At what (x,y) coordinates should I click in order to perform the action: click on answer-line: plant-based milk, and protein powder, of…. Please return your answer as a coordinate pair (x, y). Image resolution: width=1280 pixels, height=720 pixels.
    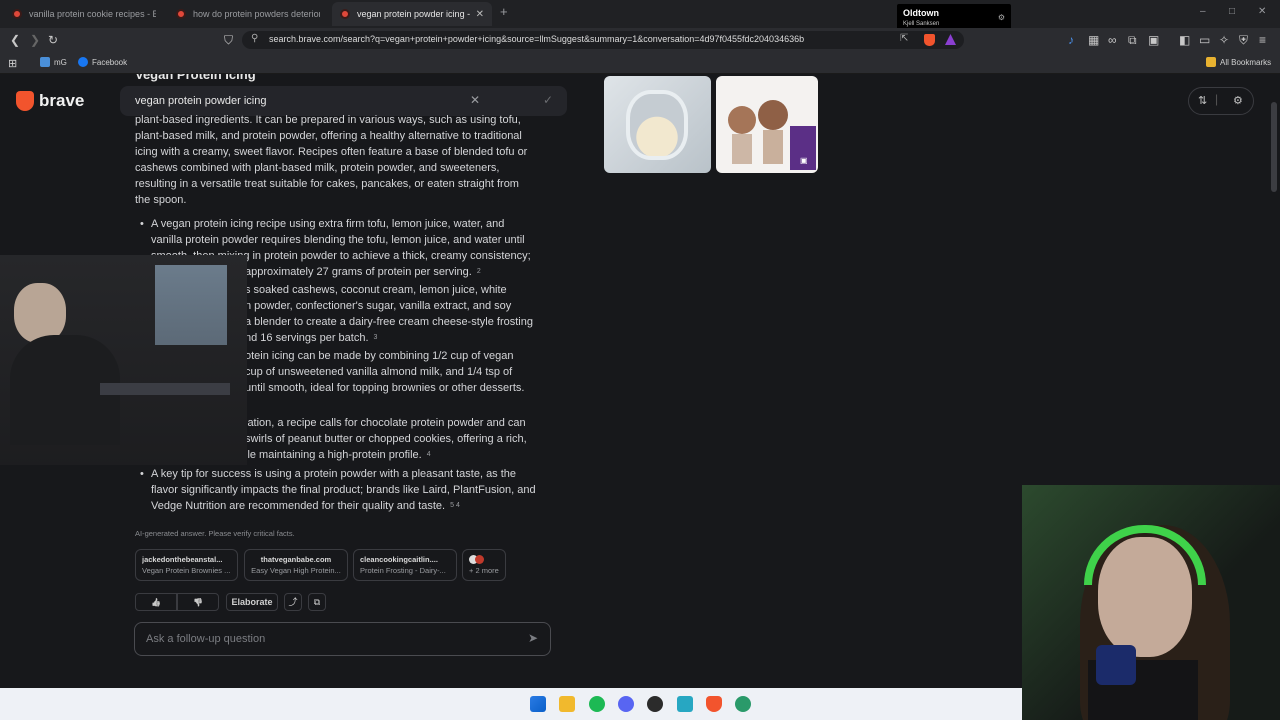
    Looking at the image, I should click on (328, 136).